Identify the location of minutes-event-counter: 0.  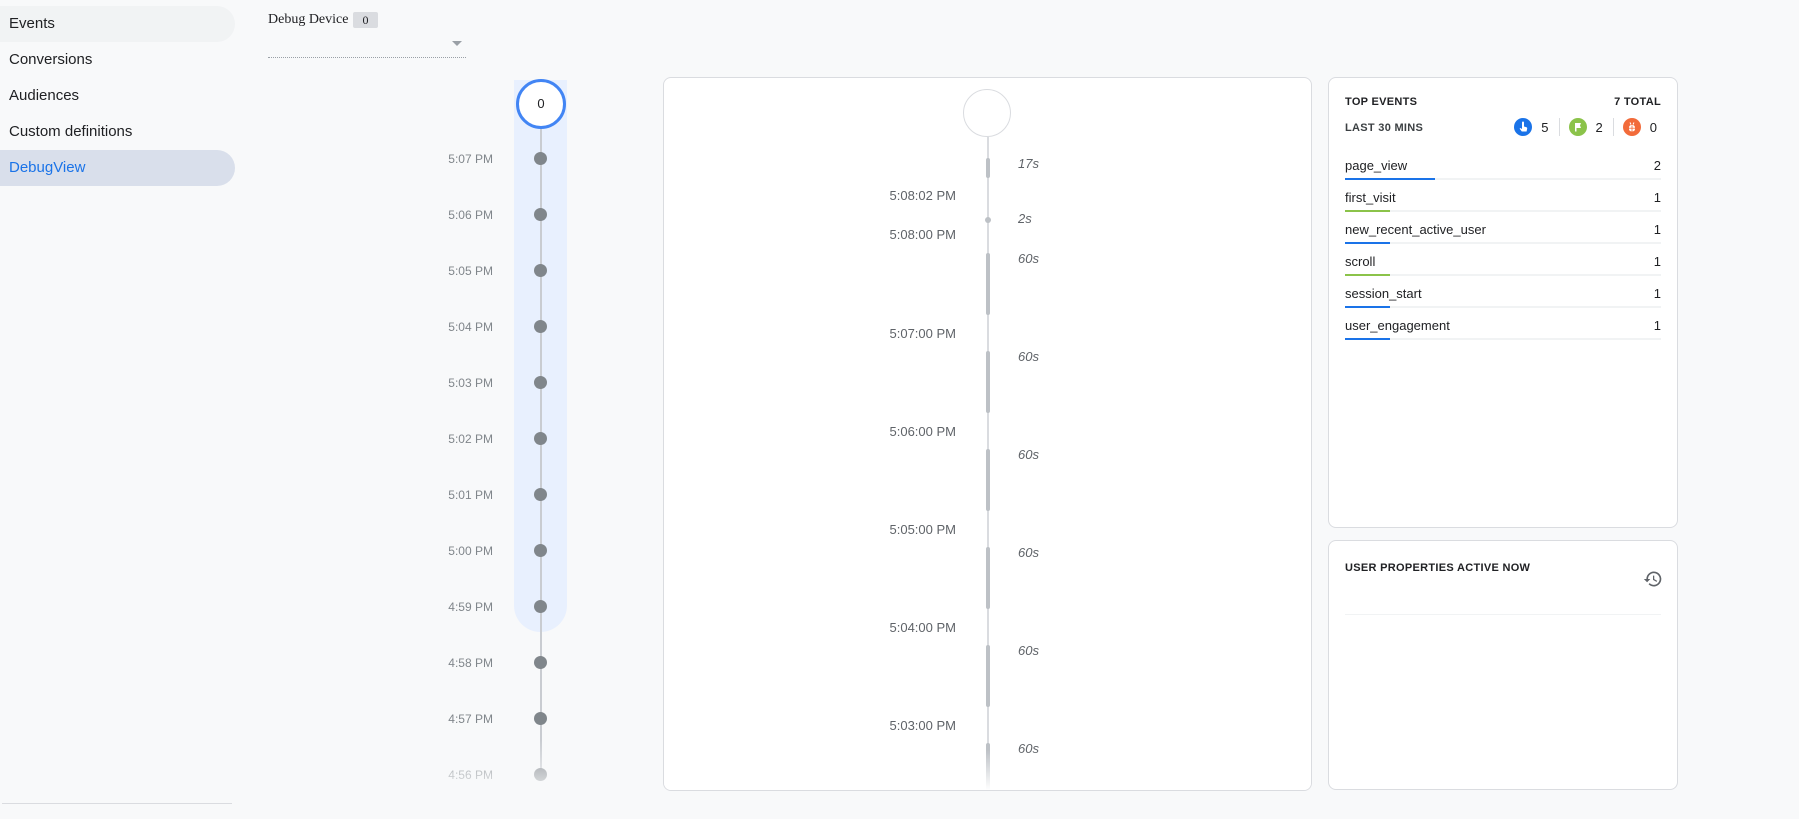
(541, 104).